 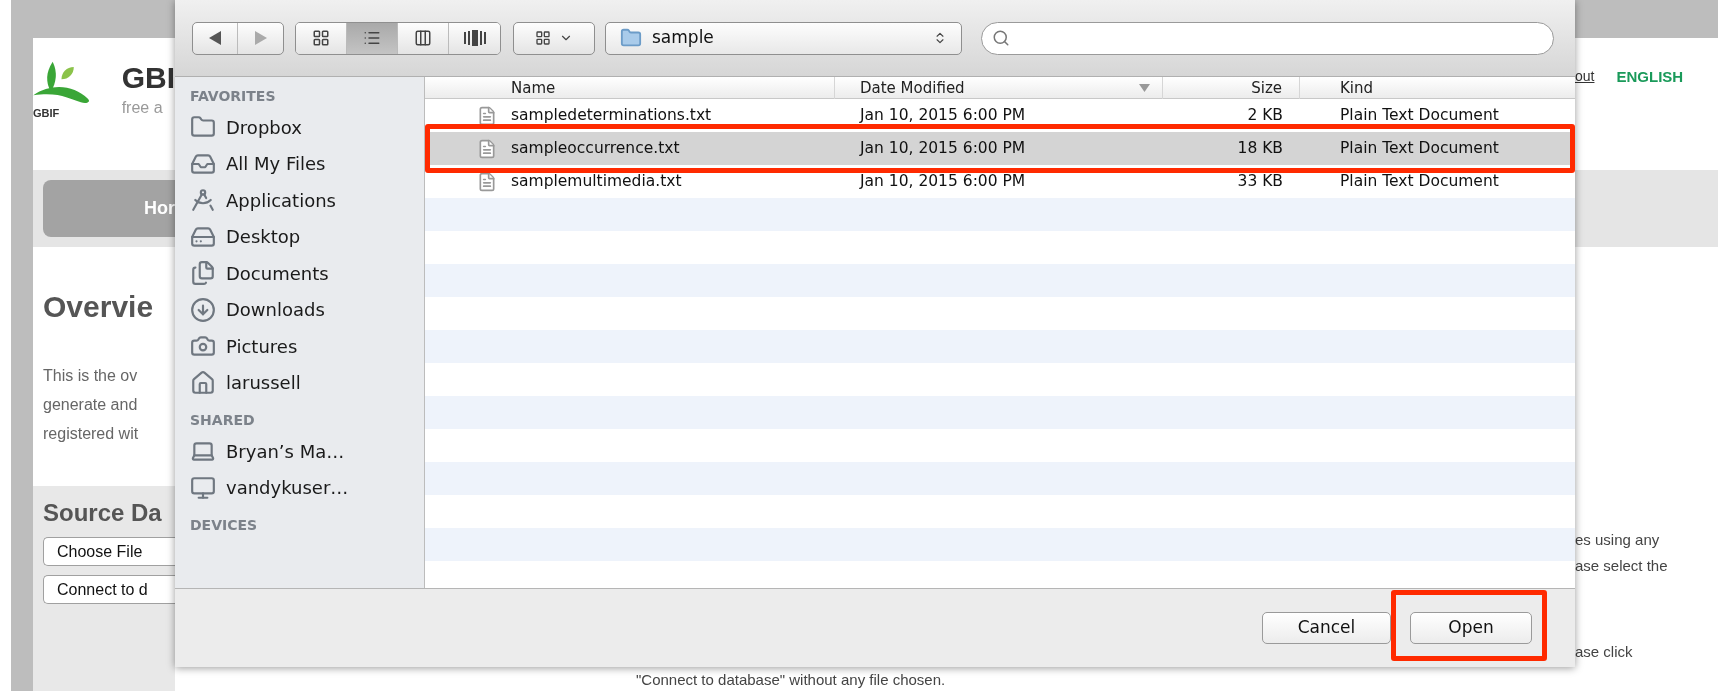 What do you see at coordinates (912, 88) in the screenshot?
I see `column-header: Date Modified` at bounding box center [912, 88].